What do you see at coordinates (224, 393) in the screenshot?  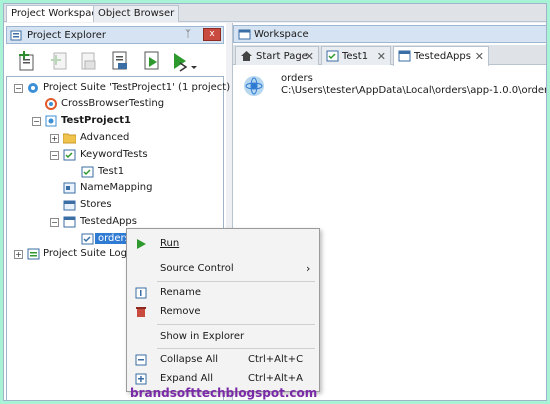 I see `watermark: brandsofttechblogspot.com` at bounding box center [224, 393].